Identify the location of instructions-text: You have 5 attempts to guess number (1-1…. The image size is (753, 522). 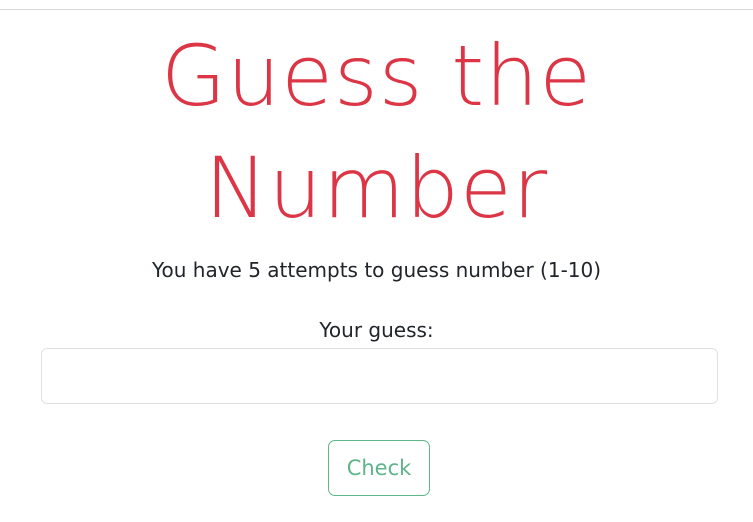
(376, 270).